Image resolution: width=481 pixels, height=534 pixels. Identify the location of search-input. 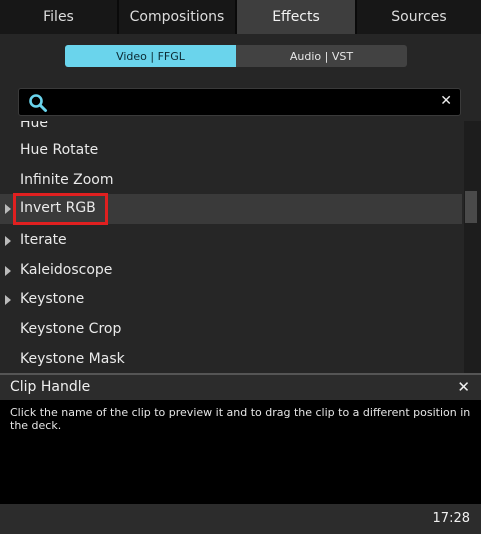
(243, 102).